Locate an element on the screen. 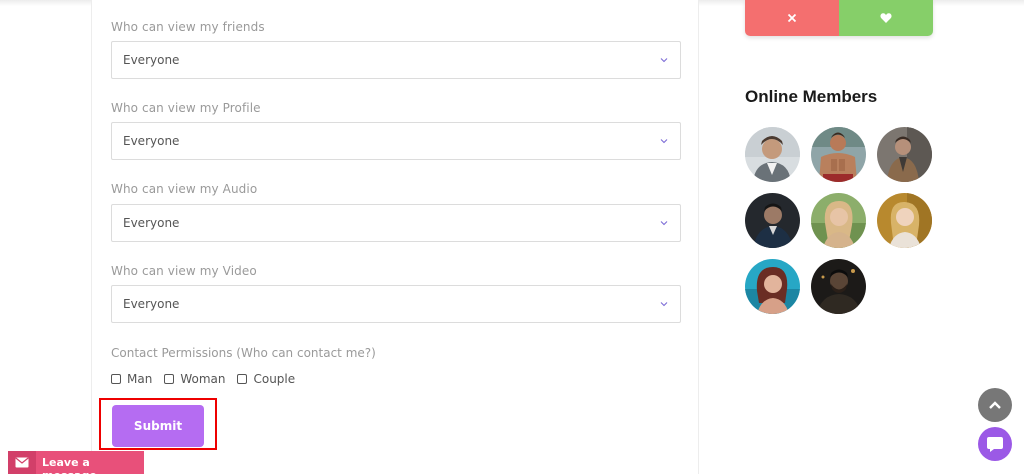 This screenshot has width=1024, height=474. submit-highlight-box: Submit is located at coordinates (158, 424).